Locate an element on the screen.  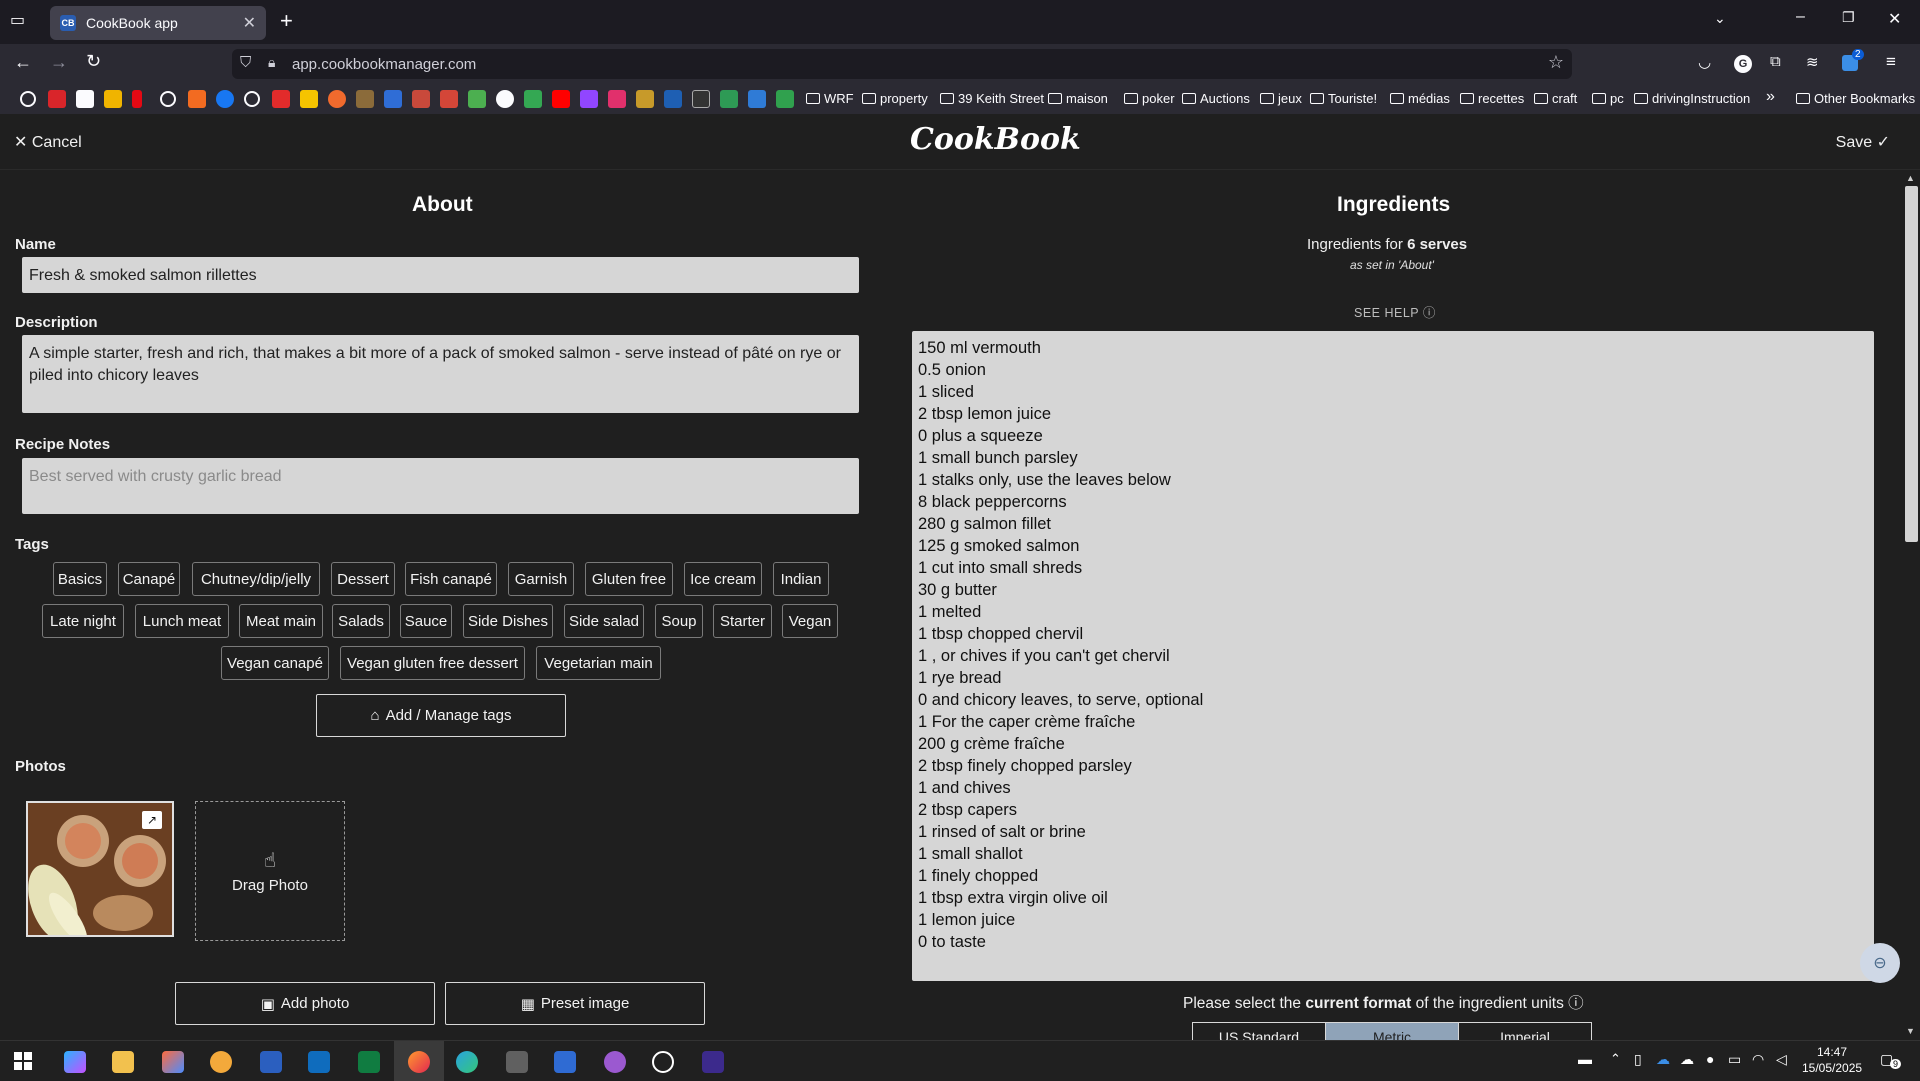
bookmark-folder: maison is located at coordinates (1078, 98).